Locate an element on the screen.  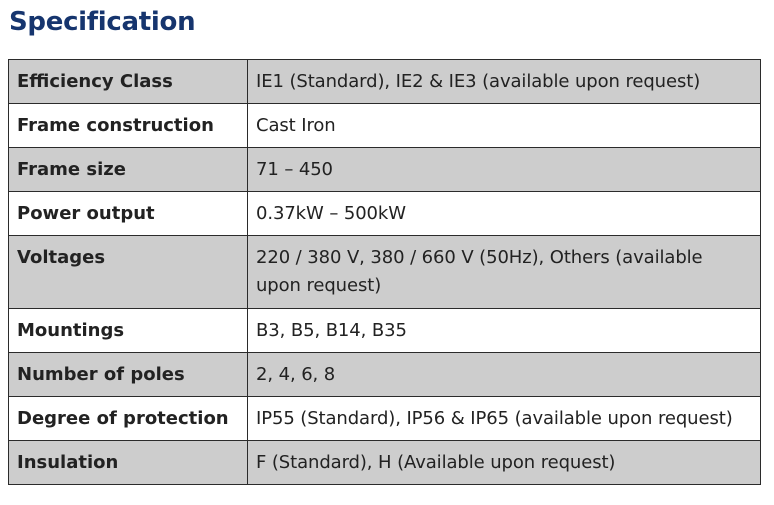
spec-label-frame-construction: Frame construction is located at coordinates (128, 125).